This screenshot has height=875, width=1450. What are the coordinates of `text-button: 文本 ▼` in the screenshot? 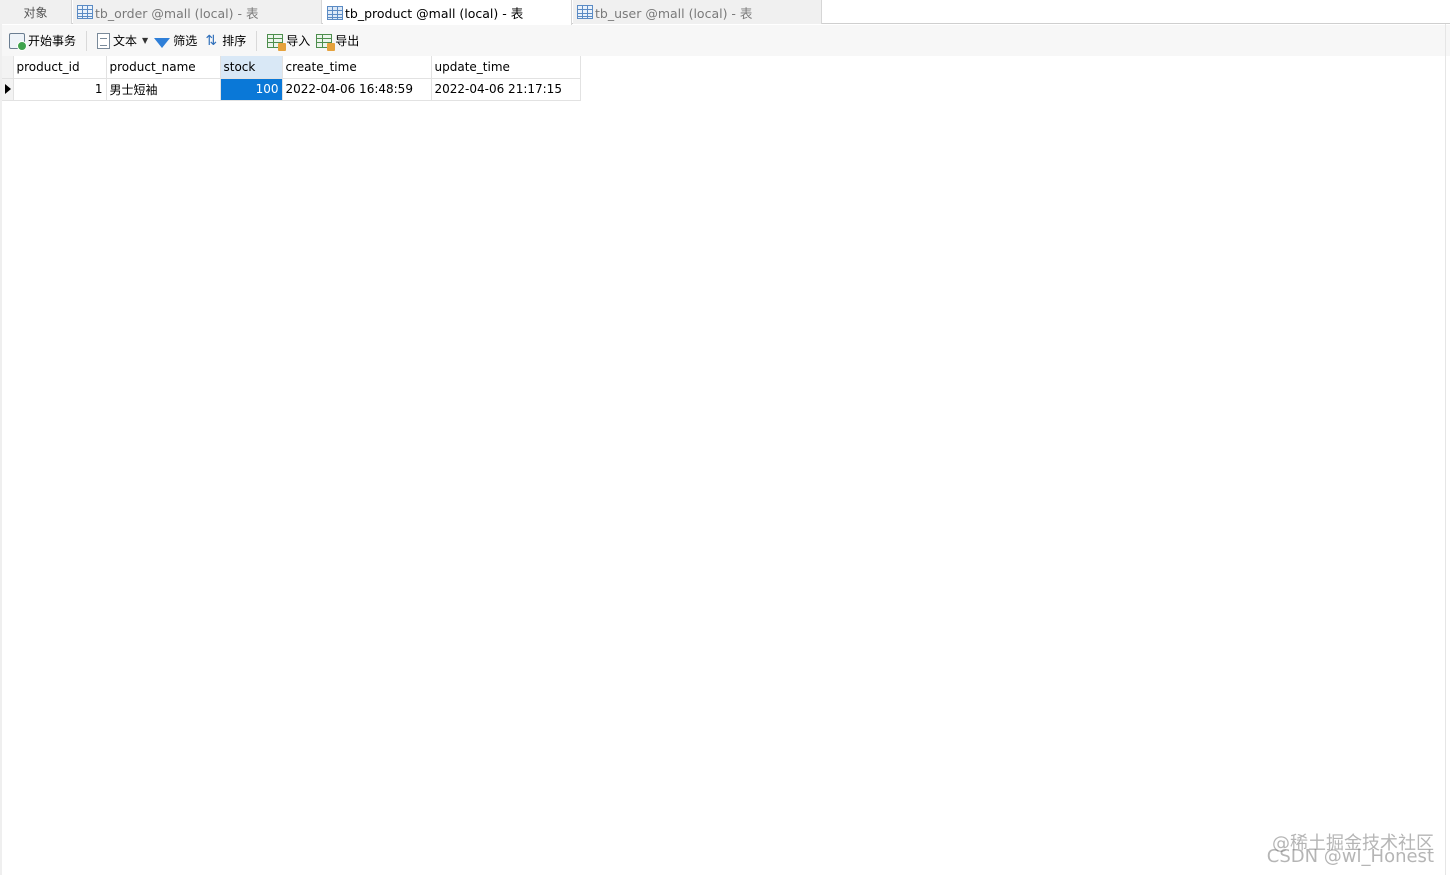 It's located at (122, 41).